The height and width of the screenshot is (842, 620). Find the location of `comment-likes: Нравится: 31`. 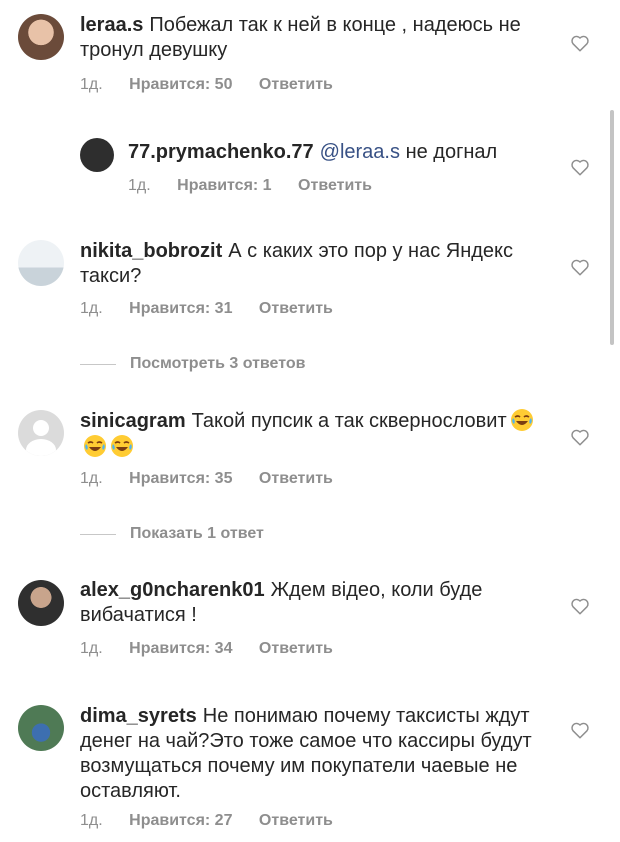

comment-likes: Нравится: 31 is located at coordinates (180, 309).